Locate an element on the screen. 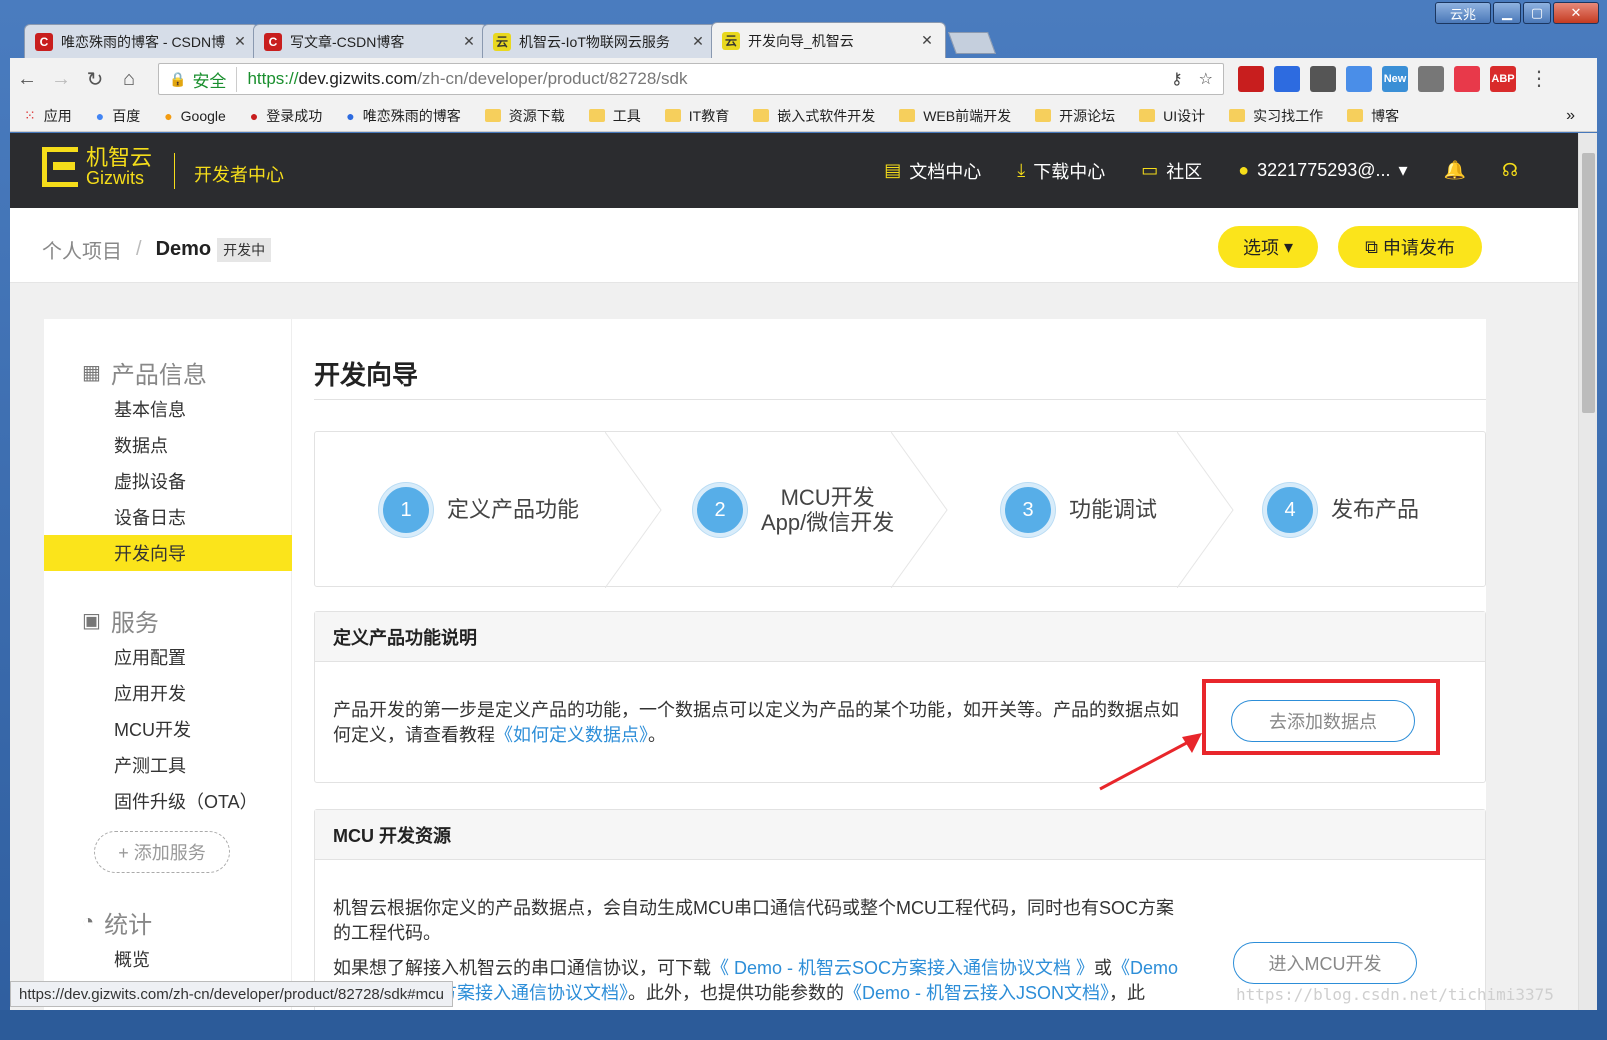  bookmark-item: 资源下载 is located at coordinates (524, 116).